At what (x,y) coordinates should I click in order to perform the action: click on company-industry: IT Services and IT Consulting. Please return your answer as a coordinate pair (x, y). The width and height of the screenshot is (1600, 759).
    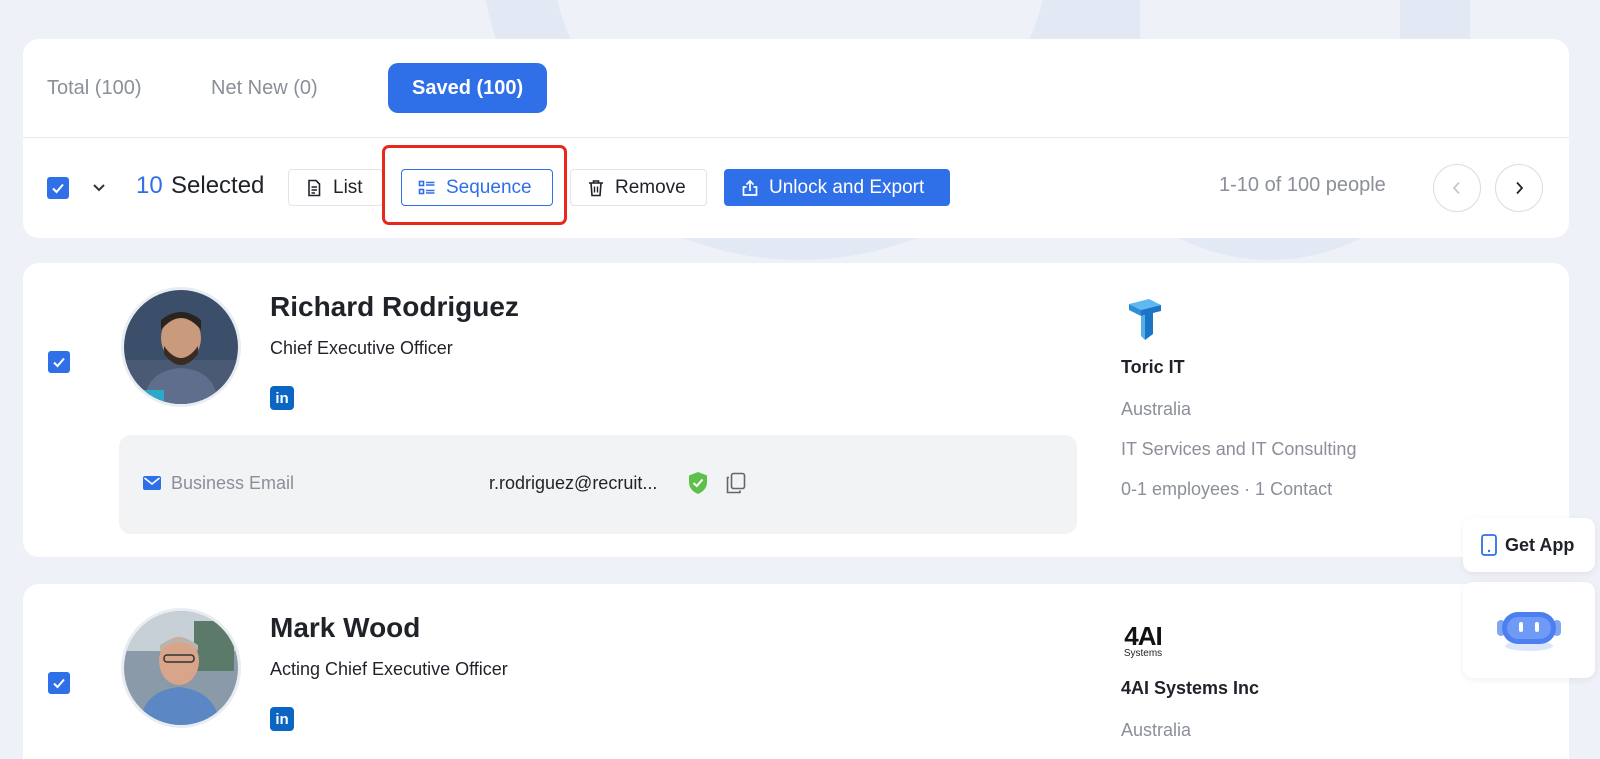
    Looking at the image, I should click on (1239, 449).